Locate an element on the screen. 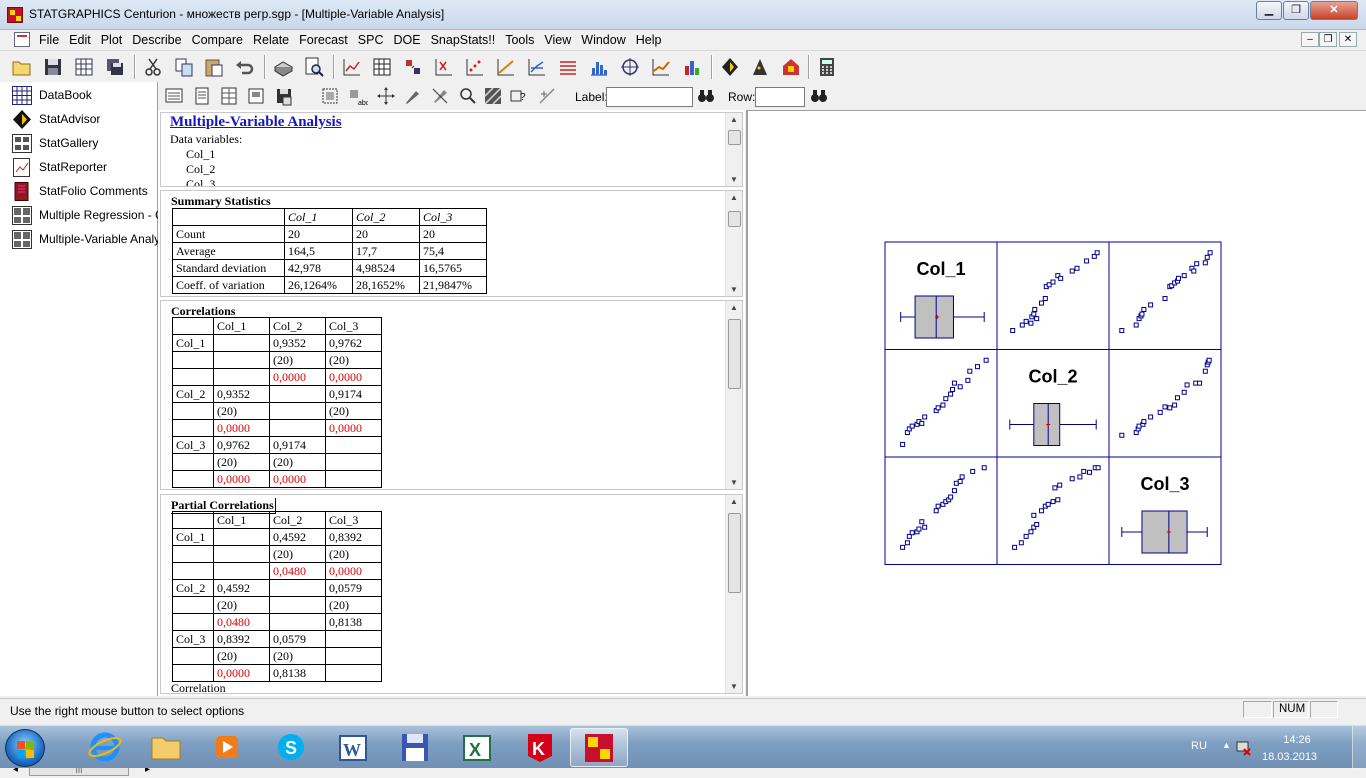 The height and width of the screenshot is (778, 1366). clock-date: 18.03.2013 is located at coordinates (1289, 757).